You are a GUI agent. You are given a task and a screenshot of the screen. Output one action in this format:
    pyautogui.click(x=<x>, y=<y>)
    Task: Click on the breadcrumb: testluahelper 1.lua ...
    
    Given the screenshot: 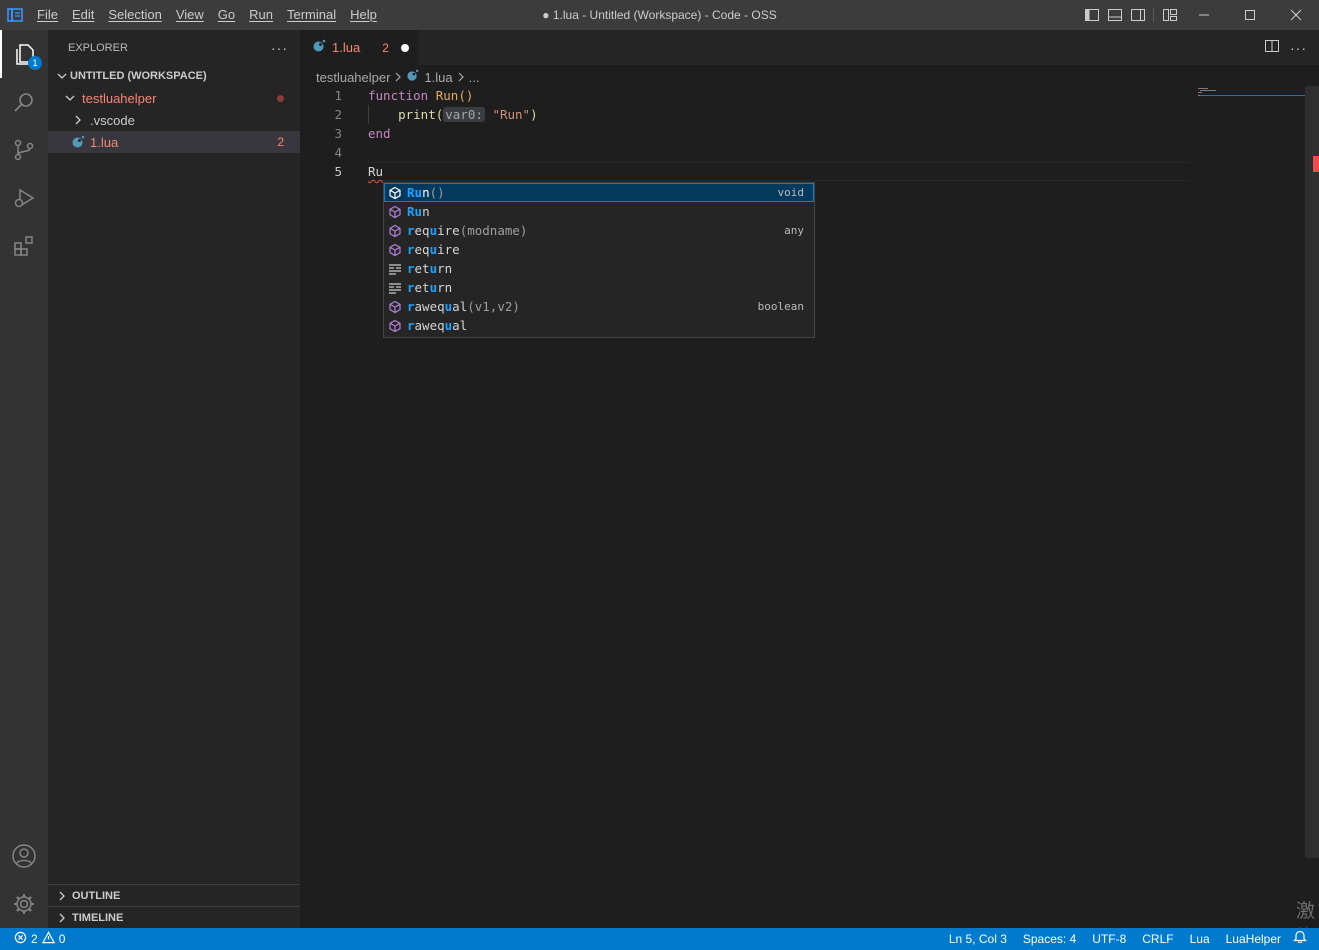 What is the action you would take?
    pyautogui.click(x=398, y=77)
    